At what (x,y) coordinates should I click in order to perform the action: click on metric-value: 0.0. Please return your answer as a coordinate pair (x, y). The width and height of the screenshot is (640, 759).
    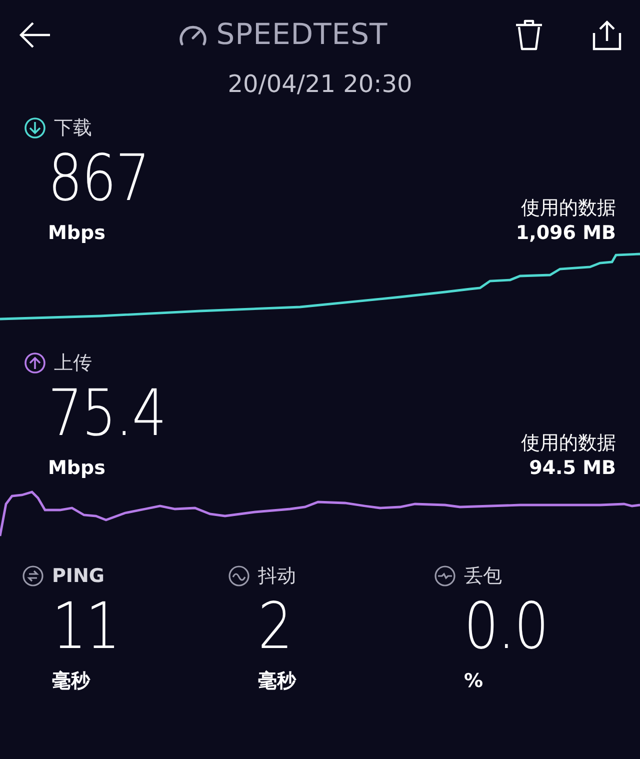
    Looking at the image, I should click on (506, 626).